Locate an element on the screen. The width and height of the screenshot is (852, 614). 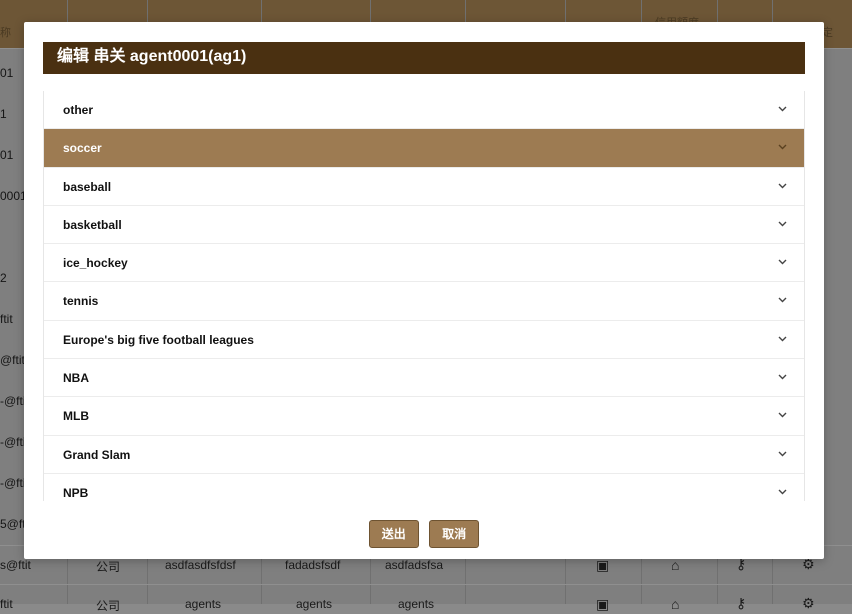
submit-button: 送出 is located at coordinates (393, 534).